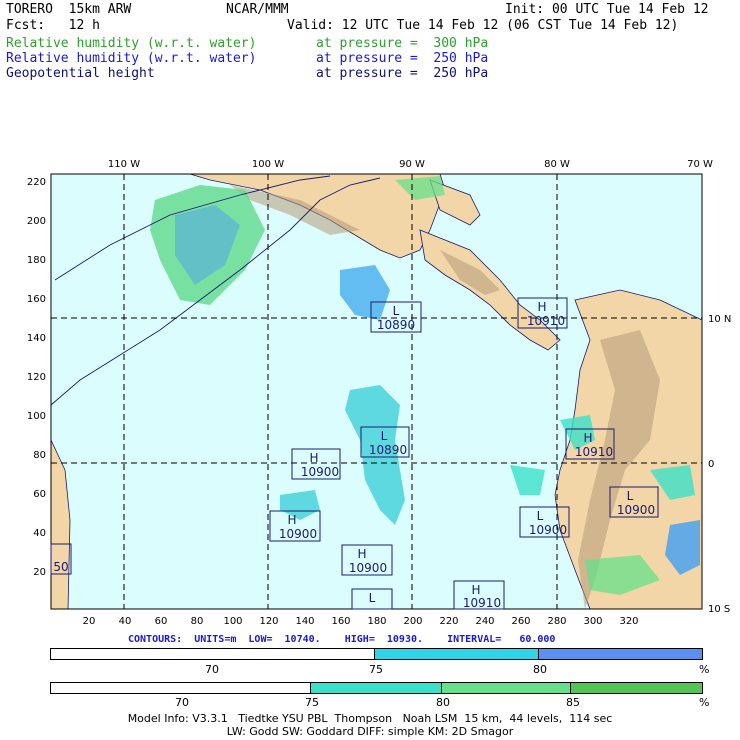  Describe the element at coordinates (704, 669) in the screenshot. I see `colorbar1-unit: %` at that location.